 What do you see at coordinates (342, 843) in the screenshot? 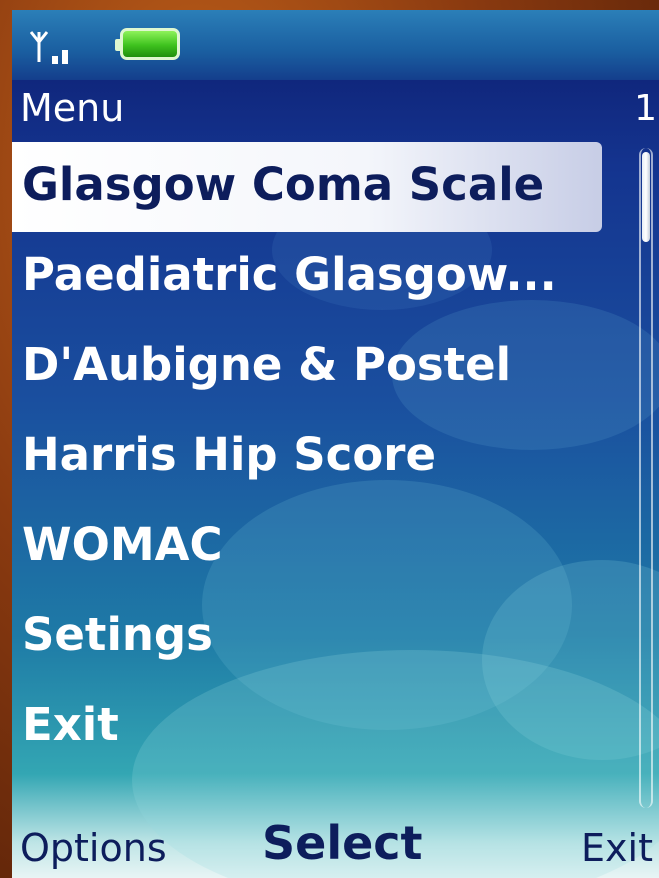
I see `select-softkey: Select` at bounding box center [342, 843].